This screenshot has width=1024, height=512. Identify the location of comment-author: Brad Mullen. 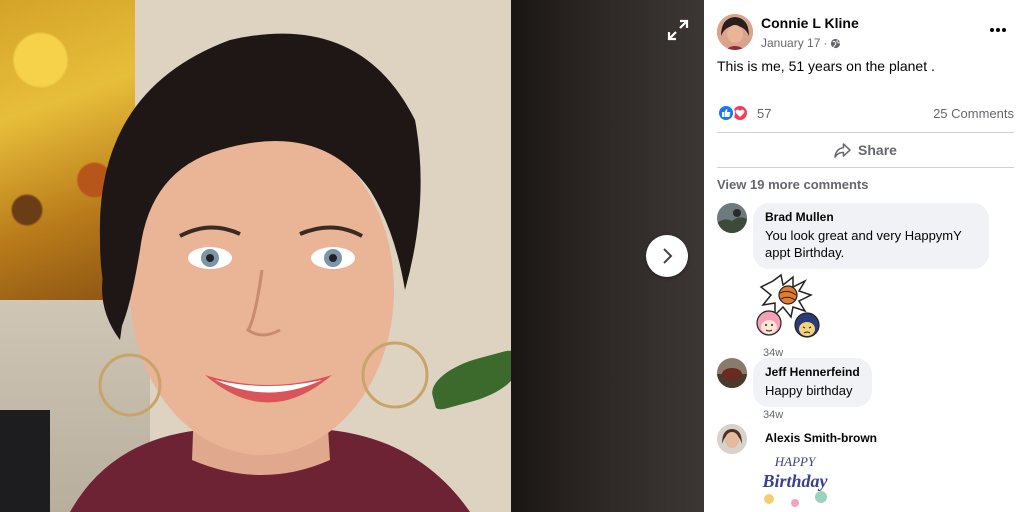
(871, 217).